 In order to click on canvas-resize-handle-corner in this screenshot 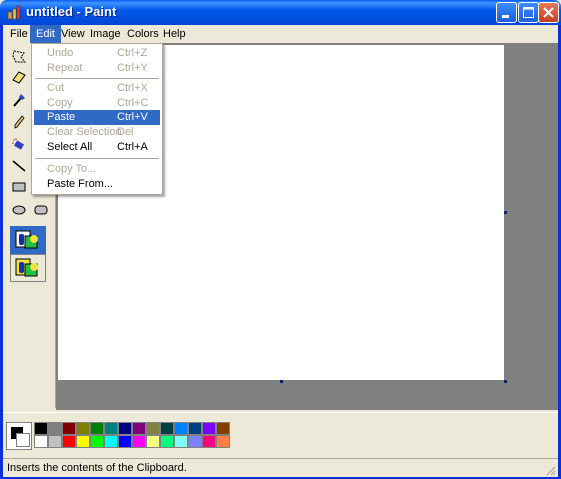, I will do `click(505, 381)`.